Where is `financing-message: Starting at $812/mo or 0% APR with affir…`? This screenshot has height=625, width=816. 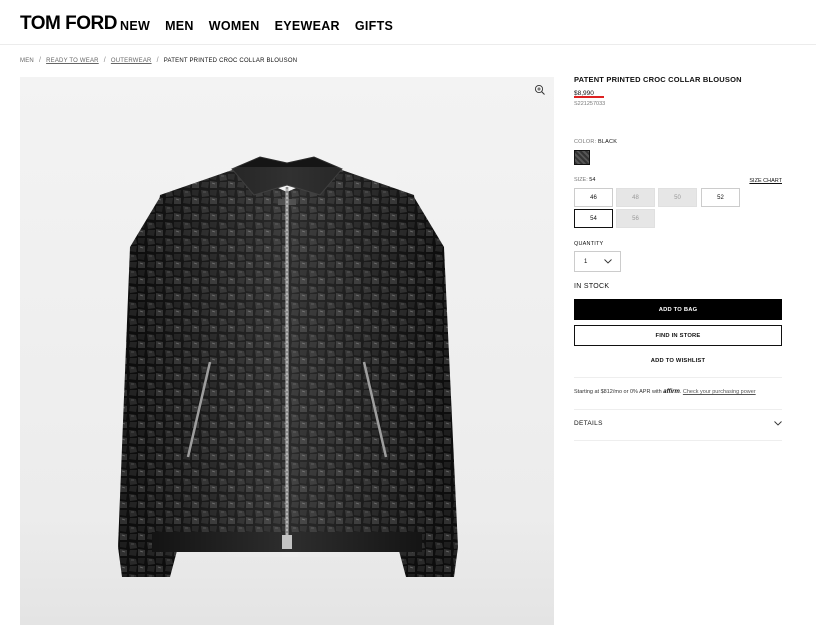 financing-message: Starting at $812/mo or 0% APR with affir… is located at coordinates (665, 392).